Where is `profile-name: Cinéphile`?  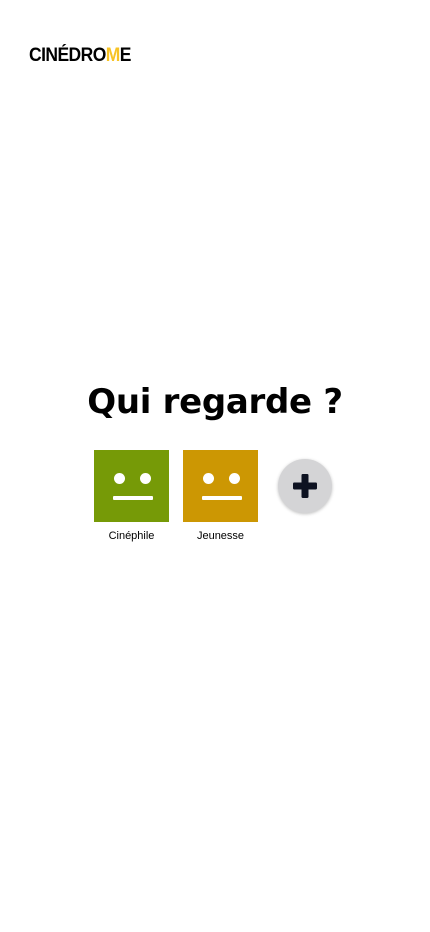 profile-name: Cinéphile is located at coordinates (132, 536).